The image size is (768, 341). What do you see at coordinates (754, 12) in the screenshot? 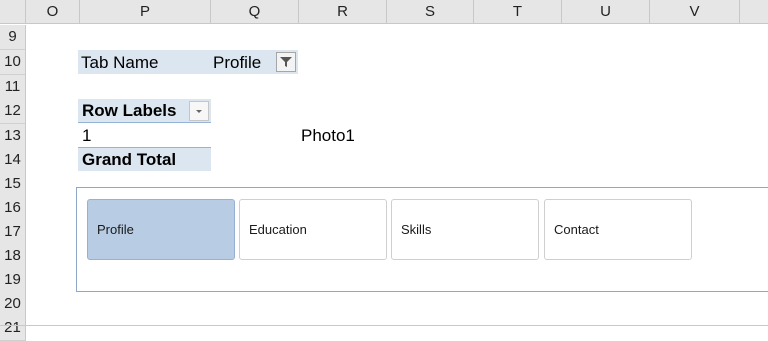
I see `column-header-w` at bounding box center [754, 12].